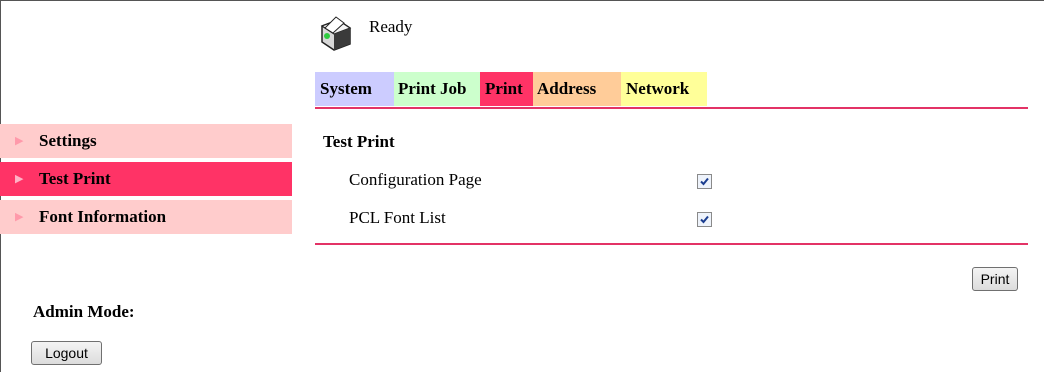 The width and height of the screenshot is (1044, 372). What do you see at coordinates (66, 353) in the screenshot?
I see `logout-button: Logout` at bounding box center [66, 353].